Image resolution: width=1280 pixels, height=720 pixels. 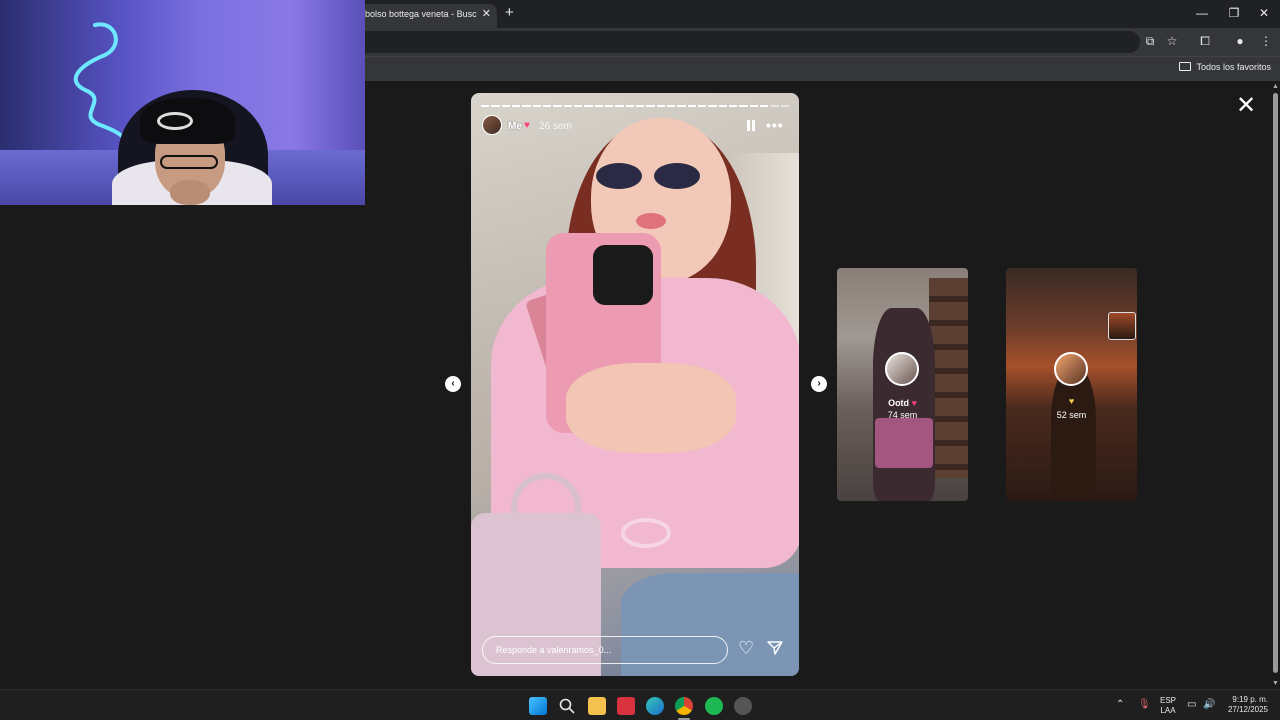 I want to click on windows-taskbar: ⌃ 🎙 ESP LAA ▭ 🔊 9:19 p. m. 27/12/2025, so click(x=640, y=704).